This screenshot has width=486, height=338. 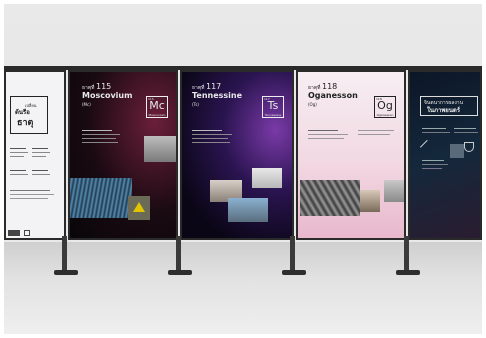 What do you see at coordinates (385, 107) in the screenshot?
I see `element-symbol-box: 118 Og Oganesson` at bounding box center [385, 107].